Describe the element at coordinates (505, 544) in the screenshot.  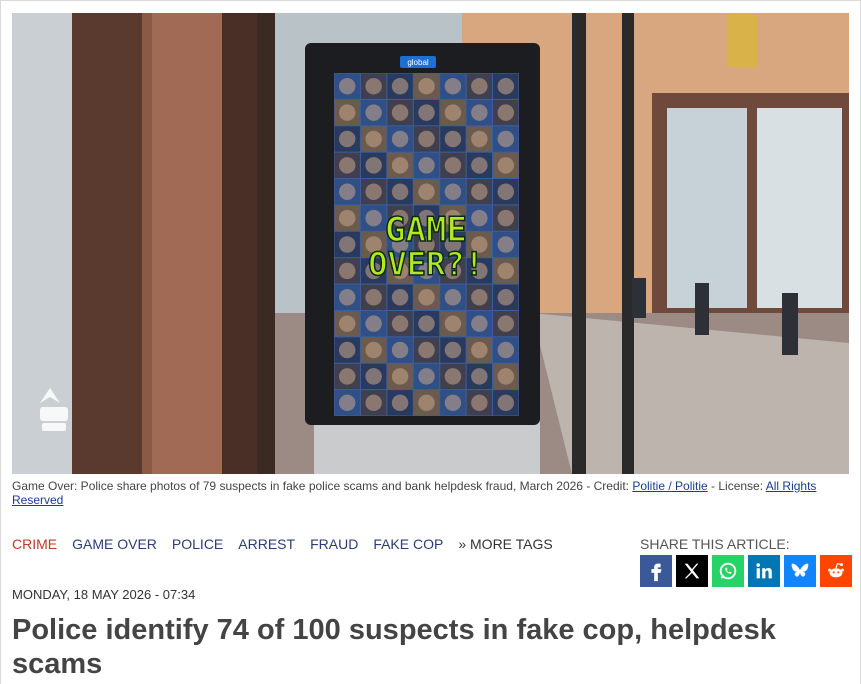
I see `more-tags-link: » MORE TAGS` at that location.